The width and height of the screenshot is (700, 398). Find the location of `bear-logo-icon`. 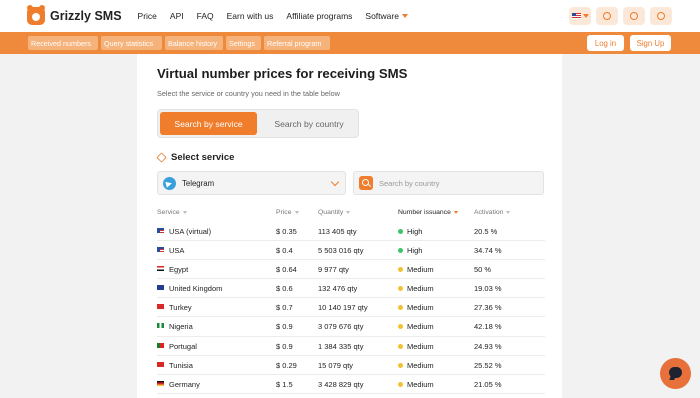

bear-logo-icon is located at coordinates (36, 15).